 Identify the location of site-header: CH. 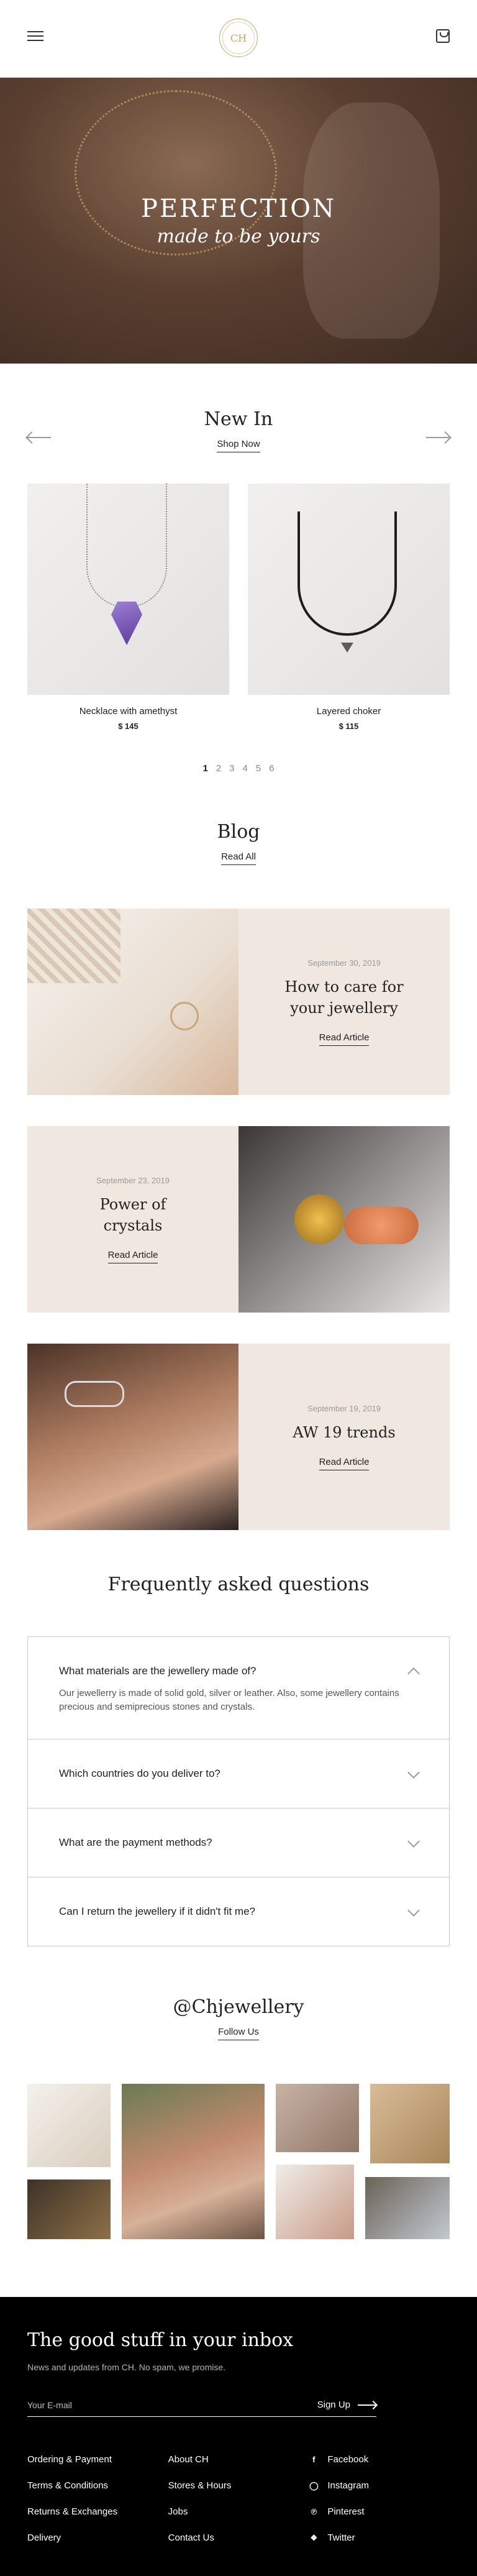
(238, 39).